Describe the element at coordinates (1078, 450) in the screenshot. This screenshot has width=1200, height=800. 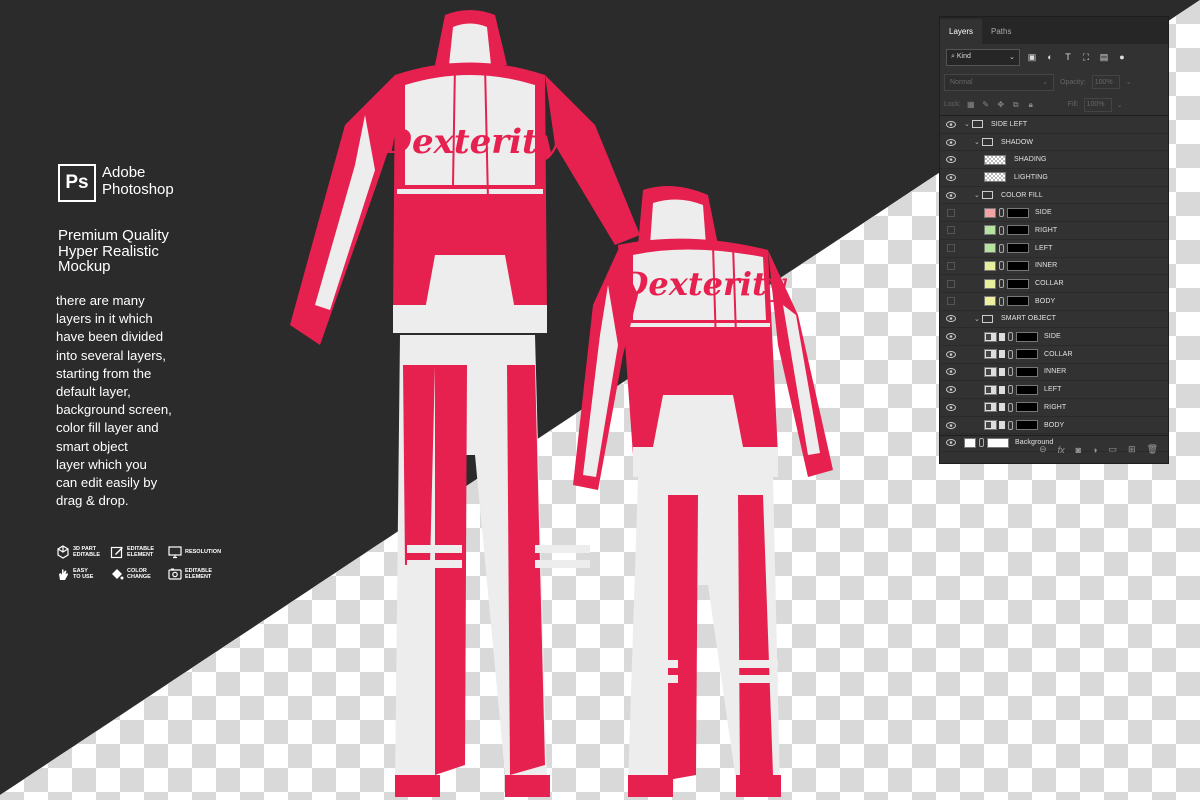
I see `mask-icon: ◙` at that location.